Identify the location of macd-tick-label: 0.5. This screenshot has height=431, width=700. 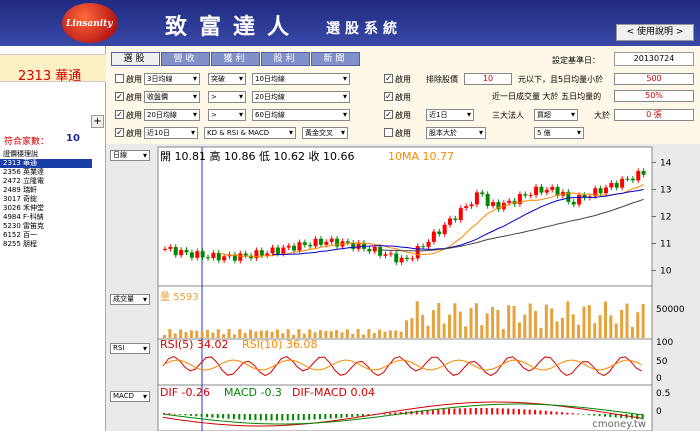
(663, 394).